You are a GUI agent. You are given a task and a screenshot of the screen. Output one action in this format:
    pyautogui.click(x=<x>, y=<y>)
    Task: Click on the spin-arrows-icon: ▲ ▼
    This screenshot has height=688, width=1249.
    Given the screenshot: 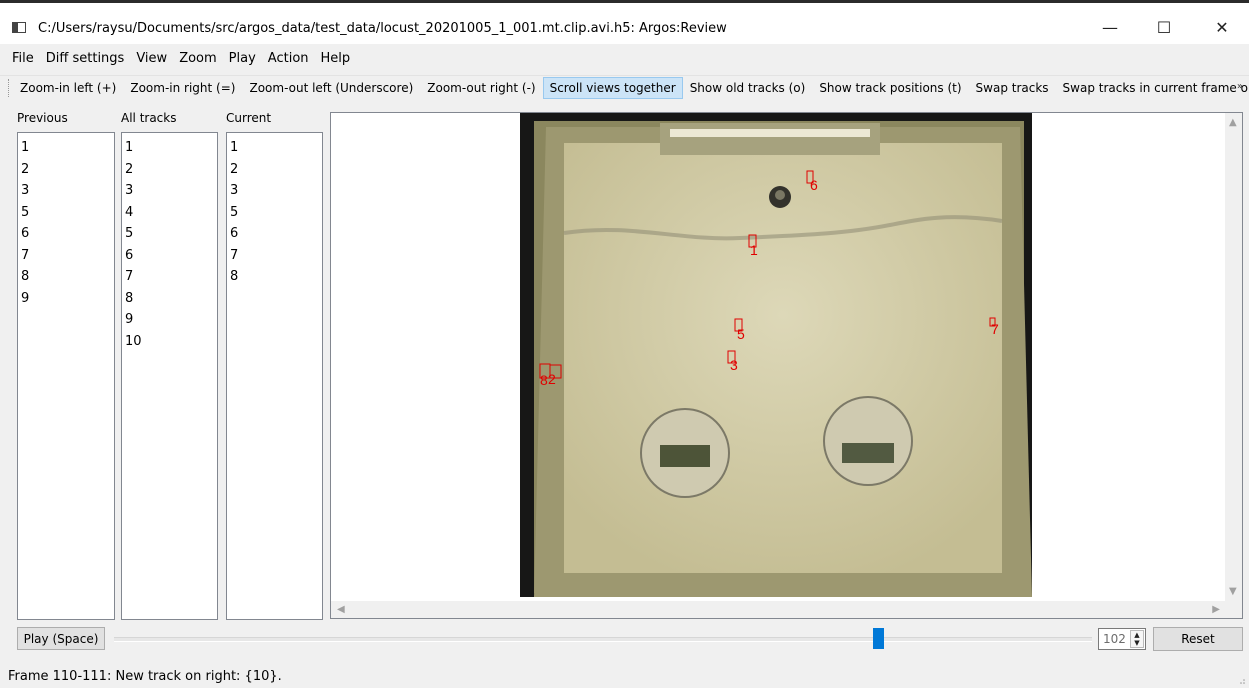 What is the action you would take?
    pyautogui.click(x=1137, y=639)
    